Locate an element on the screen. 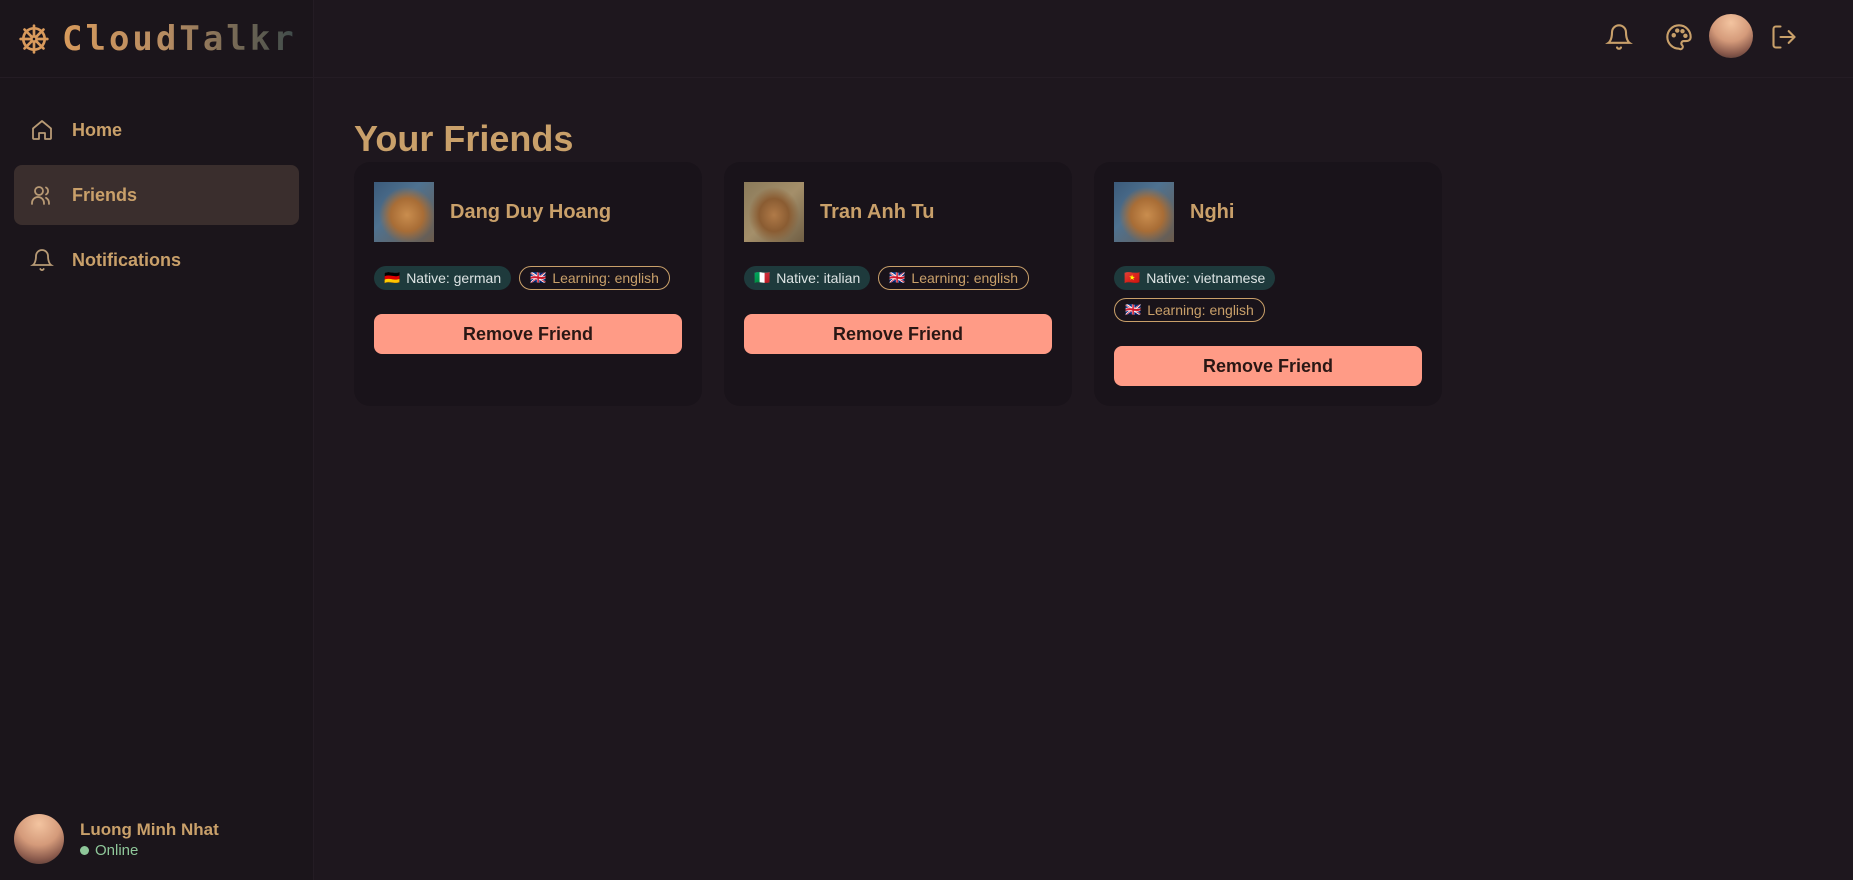  sidebar-nav: Home Friends Notifications is located at coordinates (156, 195).